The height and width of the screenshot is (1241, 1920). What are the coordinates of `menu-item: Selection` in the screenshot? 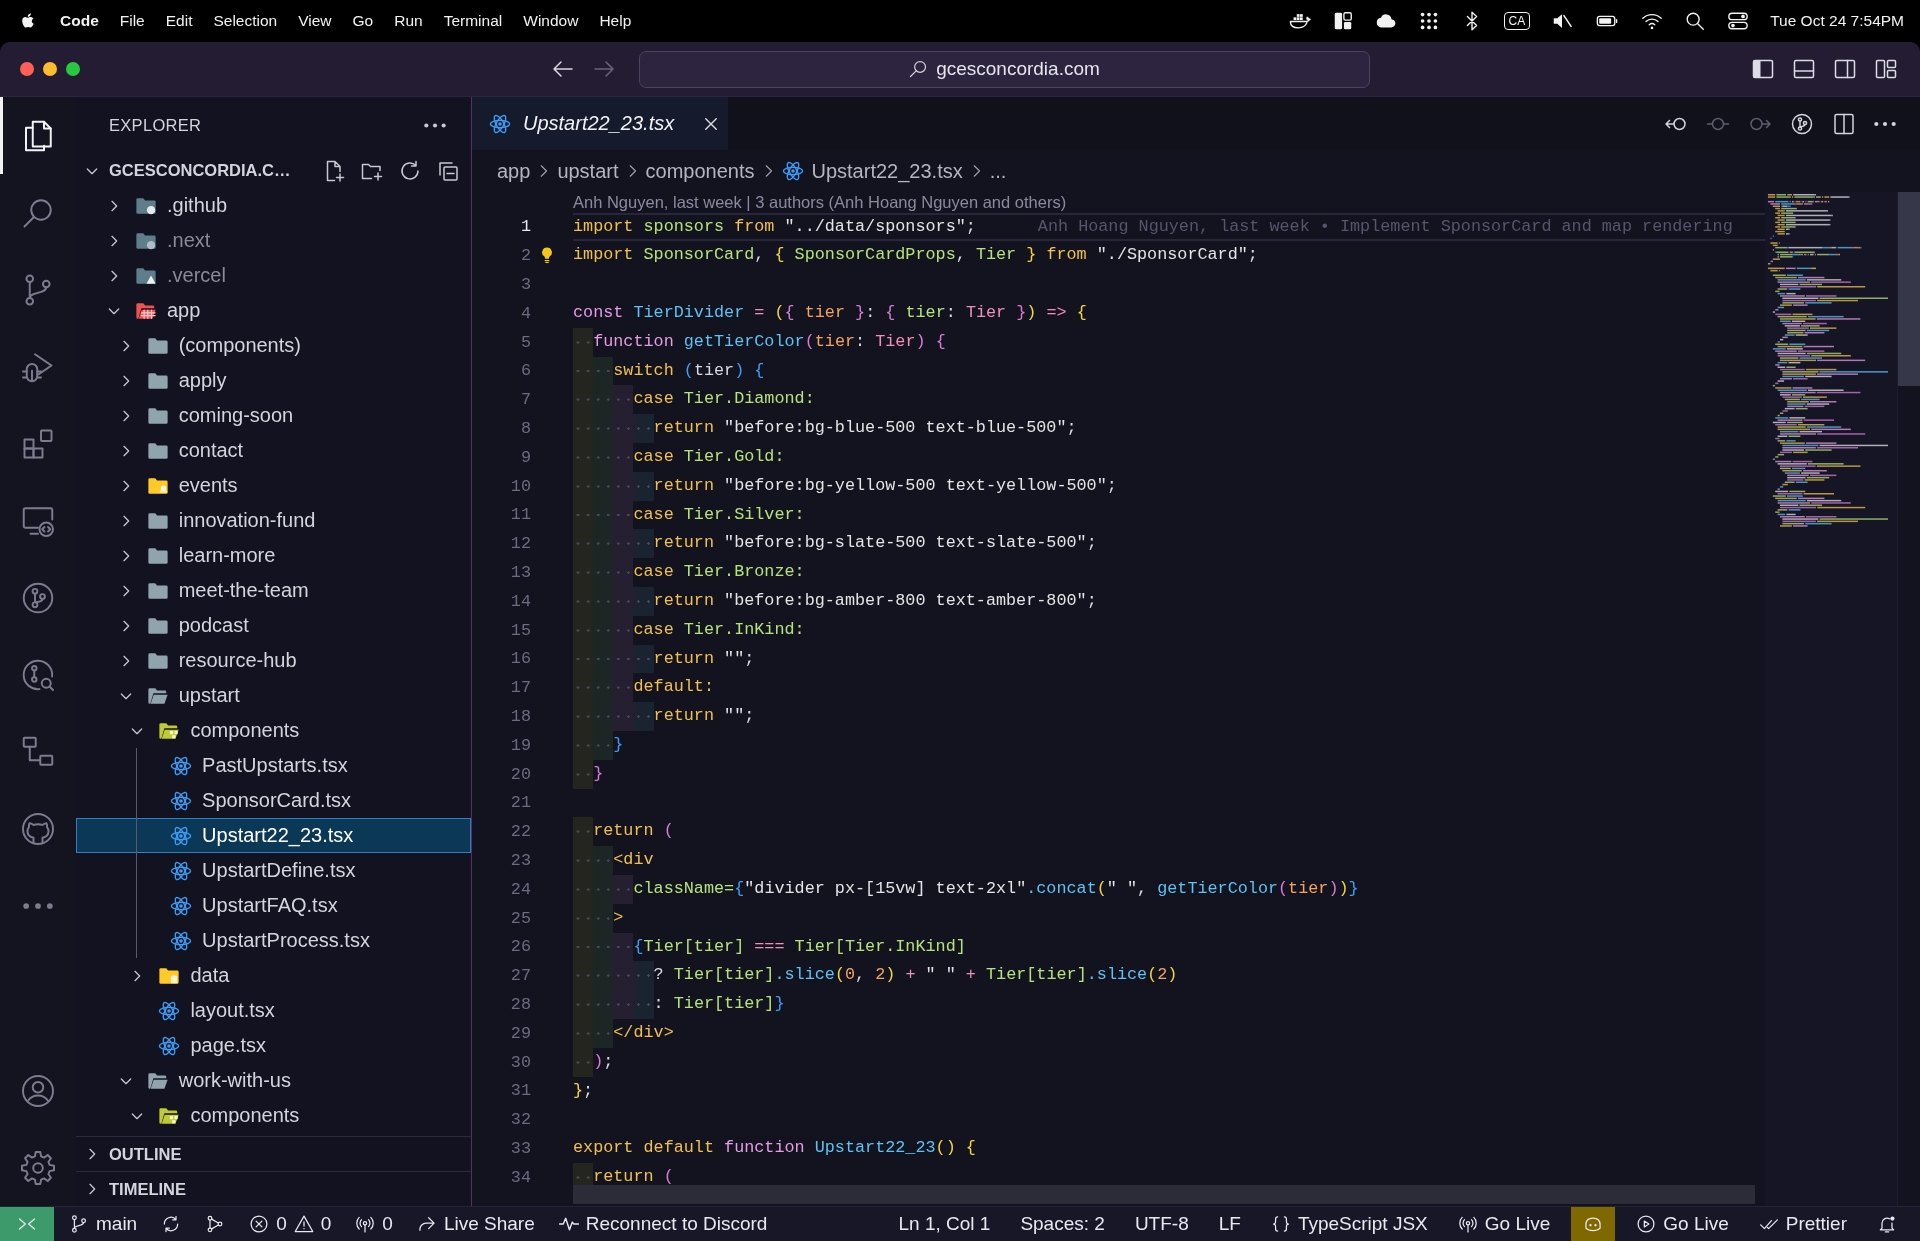 It's located at (245, 21).